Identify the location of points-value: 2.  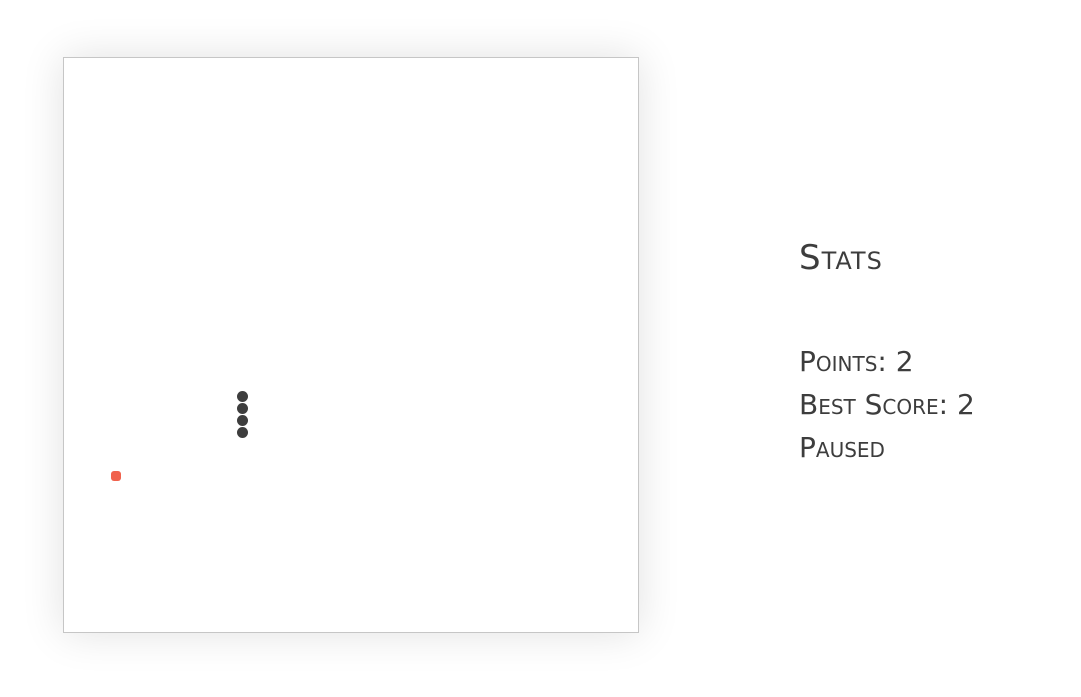
(904, 361).